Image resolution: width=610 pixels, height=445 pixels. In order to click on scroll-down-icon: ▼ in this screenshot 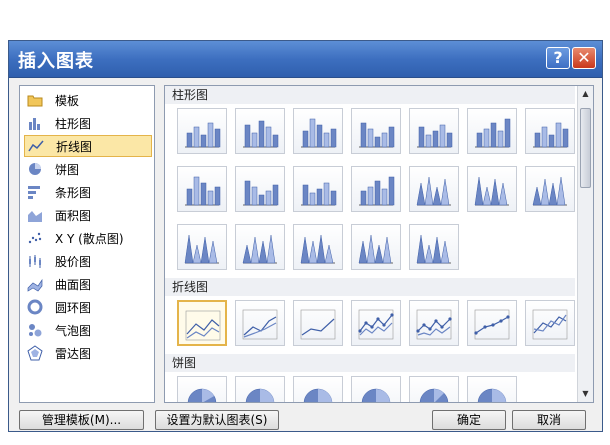, I will do `click(585, 394)`.